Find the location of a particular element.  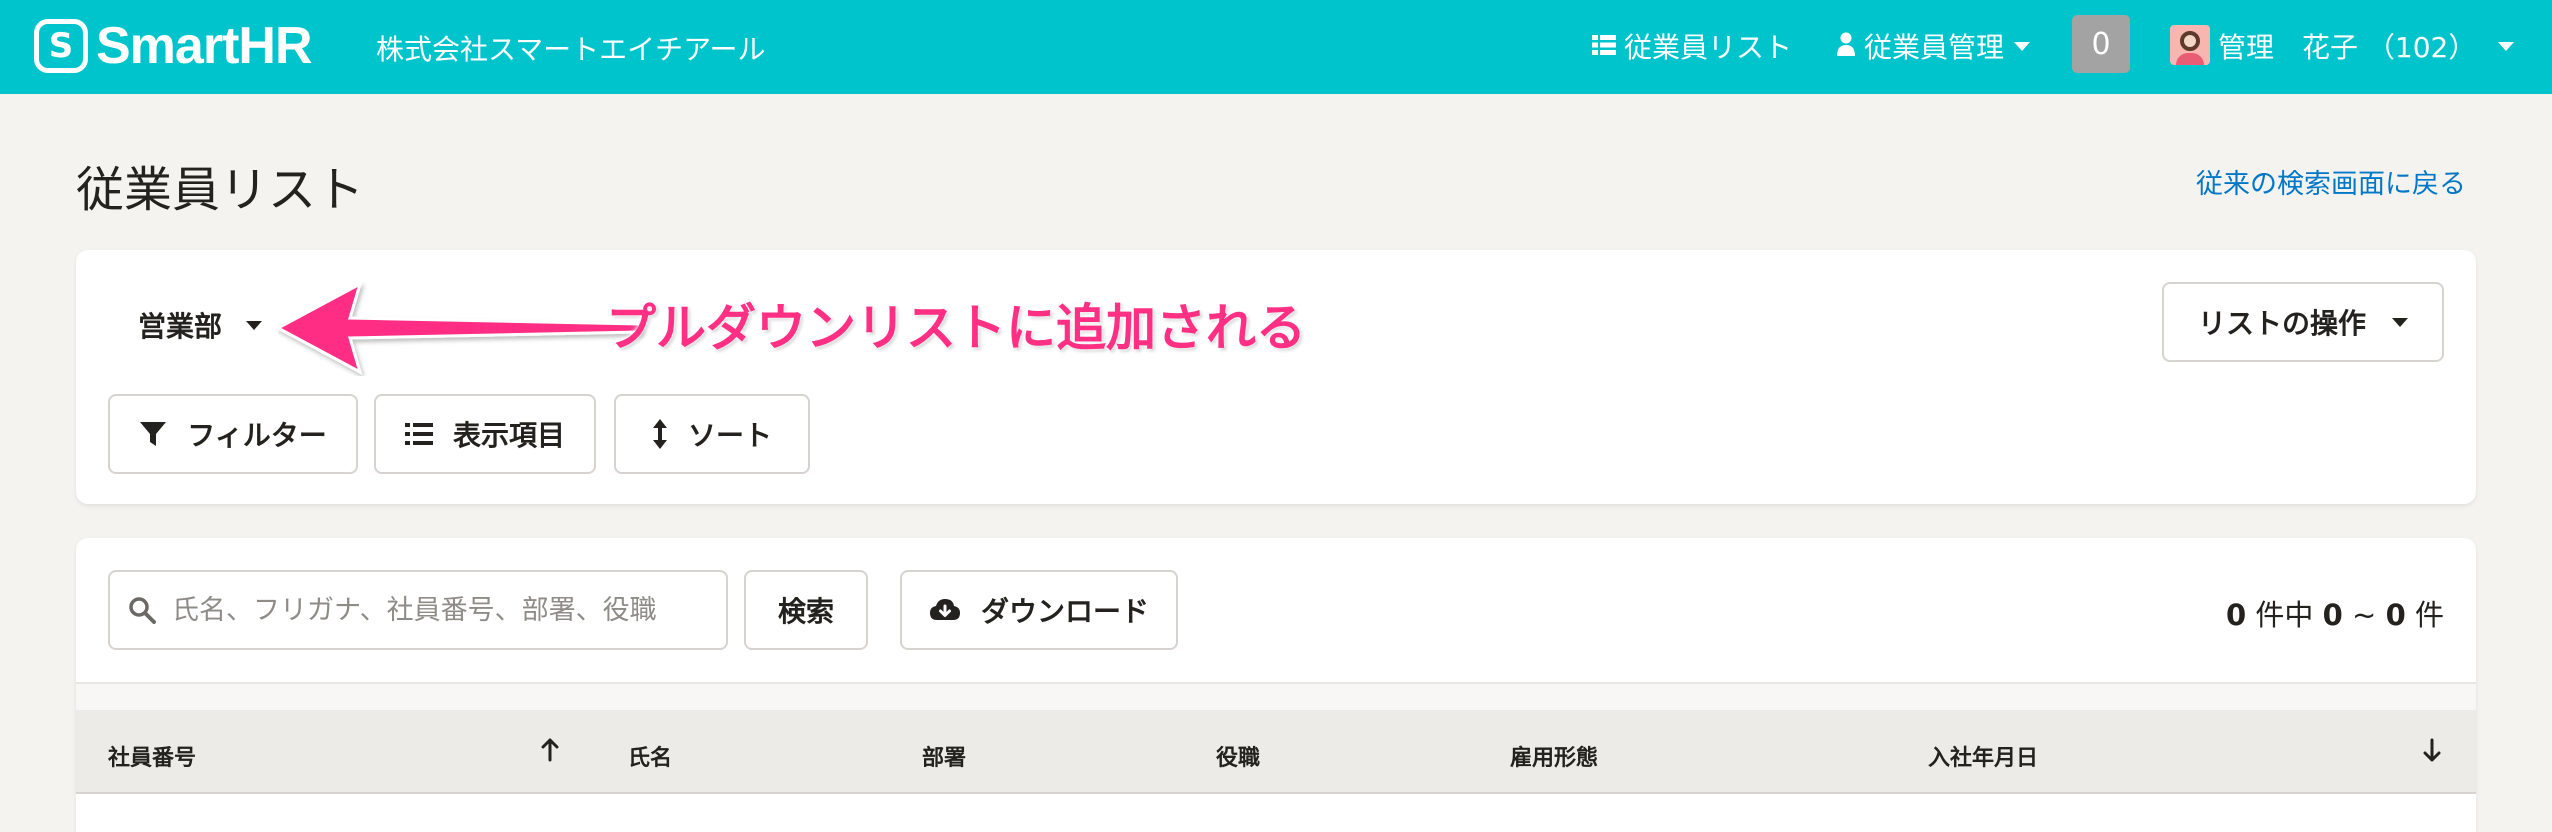

count-tilde: ~ is located at coordinates (2364, 615).